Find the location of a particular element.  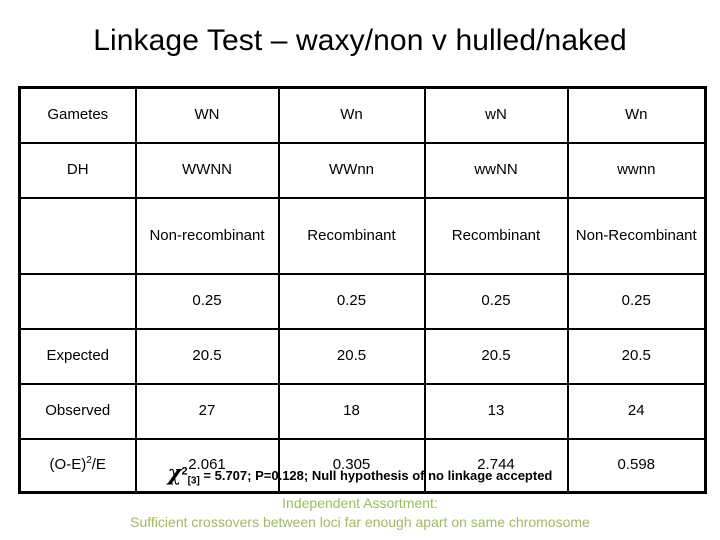

cell-observed-3: 13 is located at coordinates (496, 411).